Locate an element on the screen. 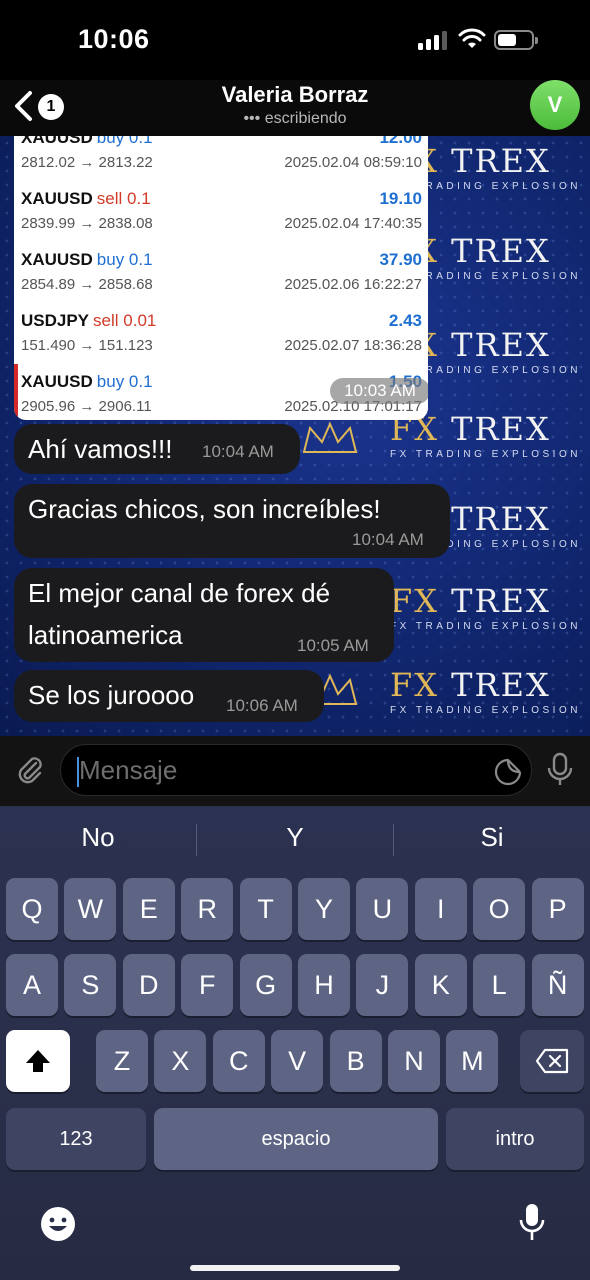  suggestion-2: Y is located at coordinates (295, 837).